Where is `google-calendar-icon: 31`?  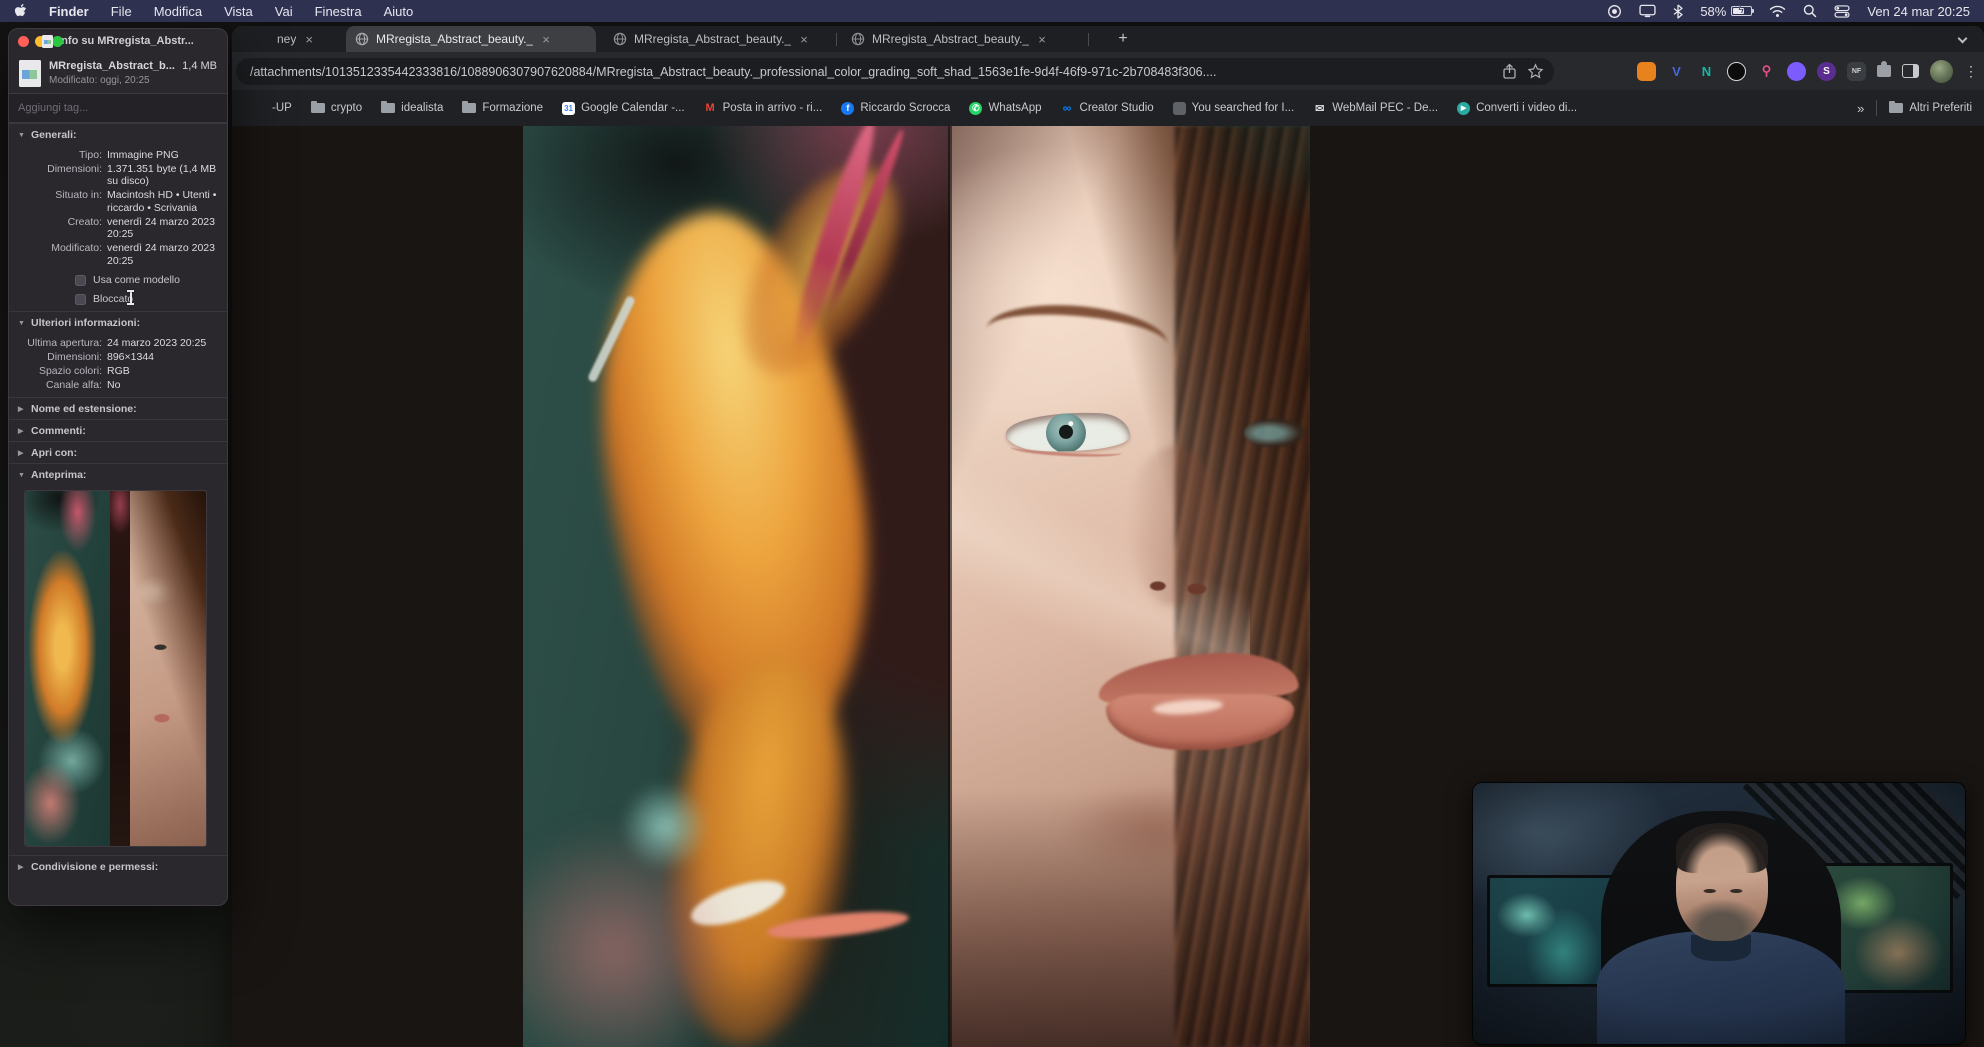 google-calendar-icon: 31 is located at coordinates (569, 108).